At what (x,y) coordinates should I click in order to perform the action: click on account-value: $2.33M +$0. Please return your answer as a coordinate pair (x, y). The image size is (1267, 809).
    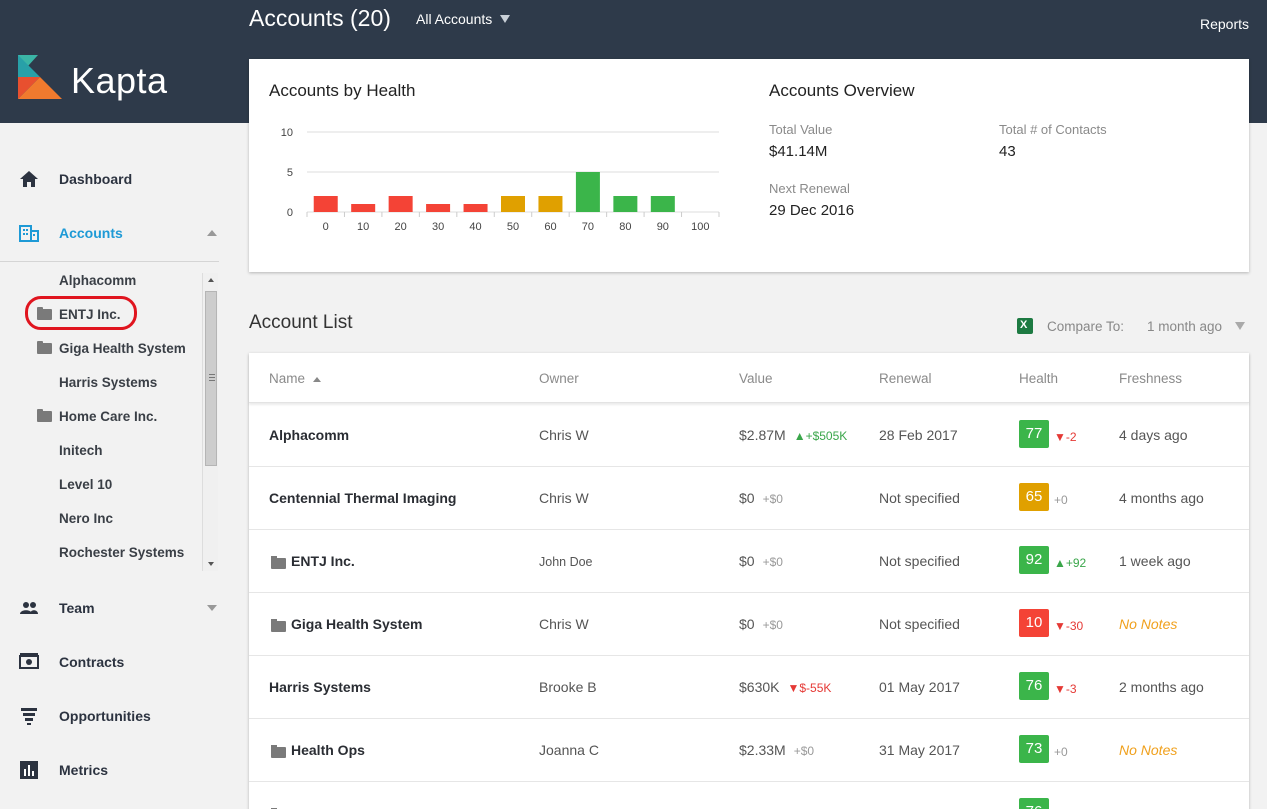
    Looking at the image, I should click on (776, 750).